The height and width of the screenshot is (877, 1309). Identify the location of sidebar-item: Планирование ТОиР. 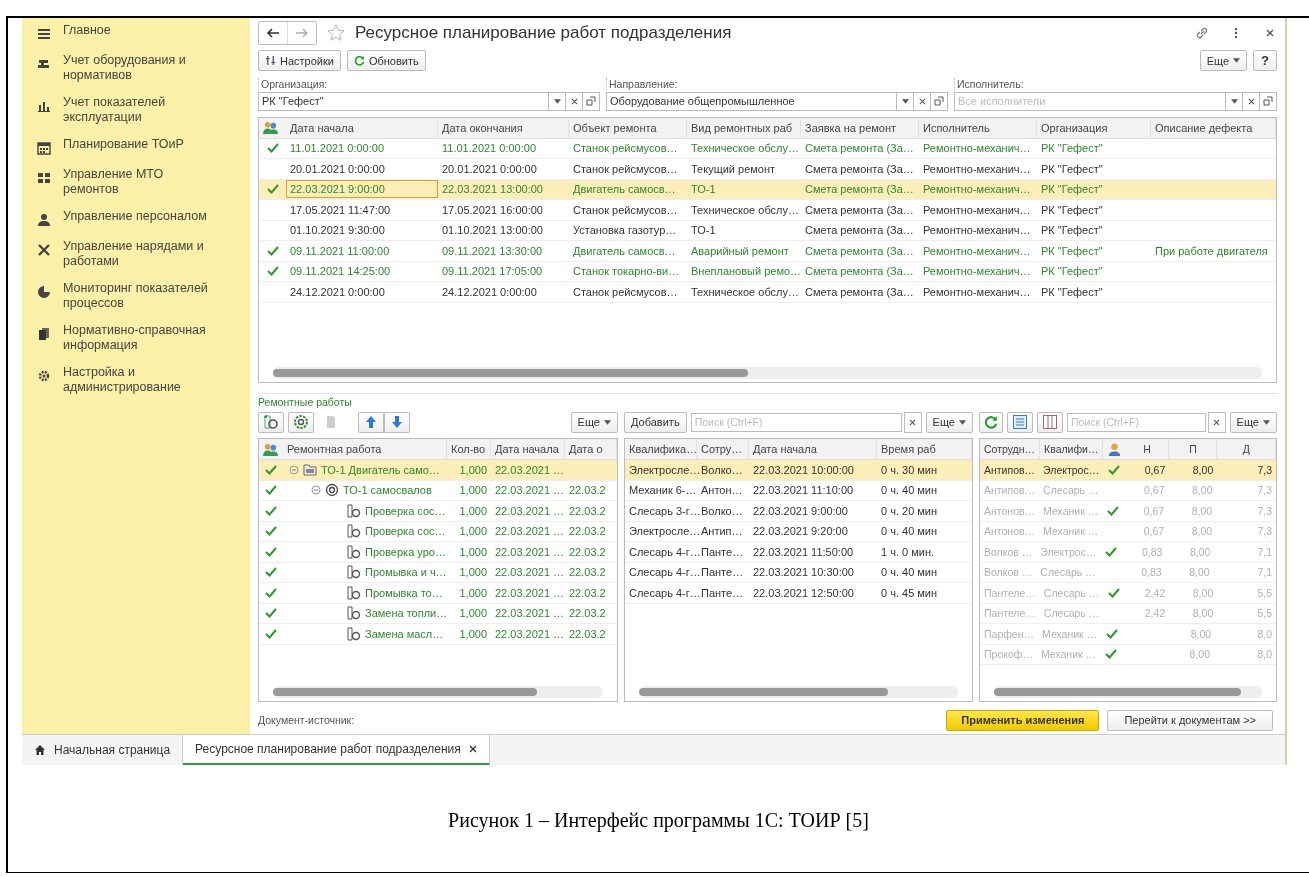
(136, 149).